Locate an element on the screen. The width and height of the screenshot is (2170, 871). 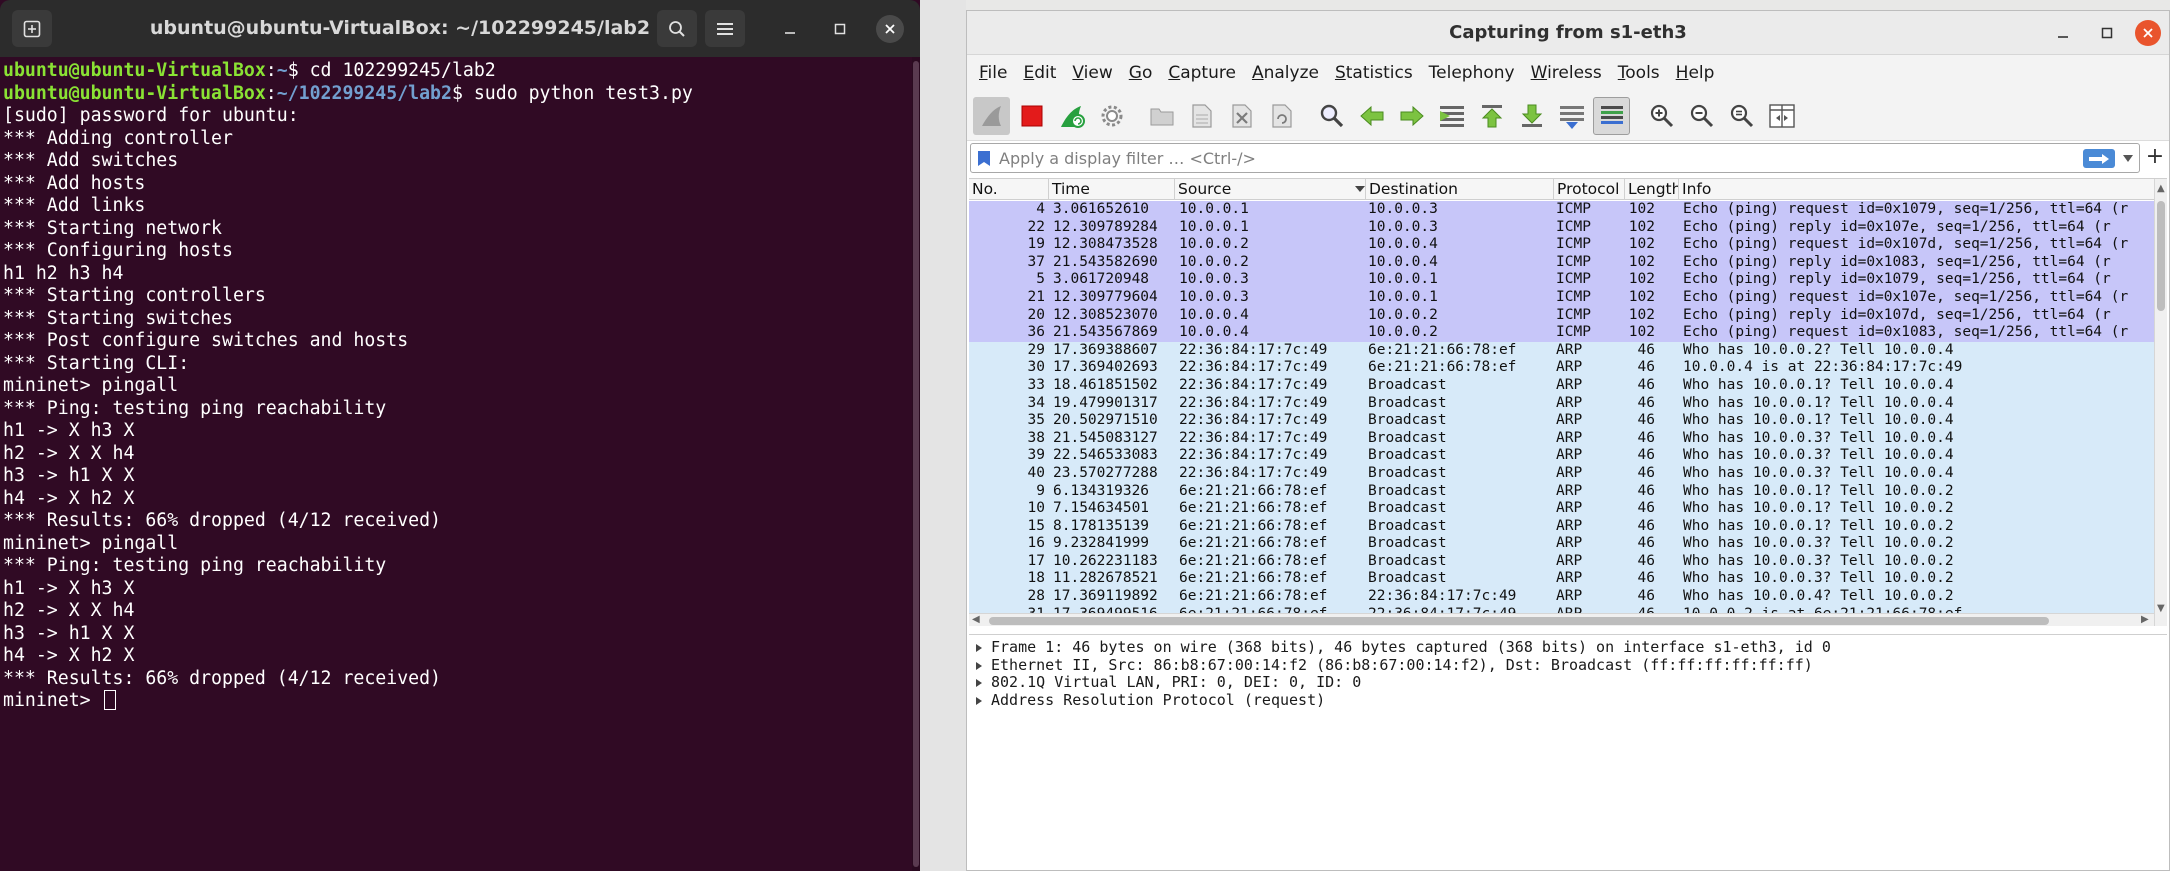
packet-list-horizontal-scrollbar: ◀ ▶ is located at coordinates (1561, 619).